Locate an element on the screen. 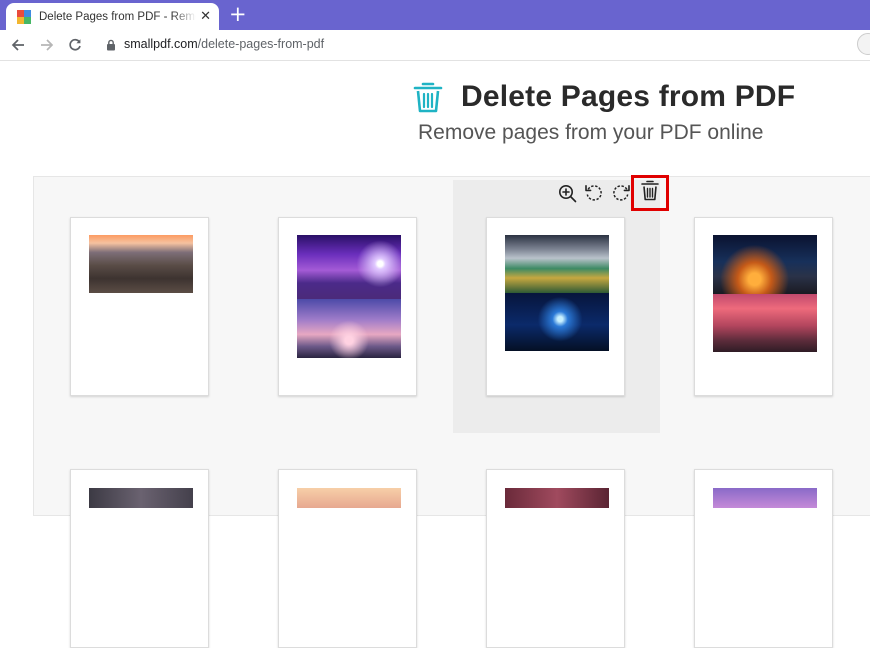  delete-page-button is located at coordinates (650, 193).